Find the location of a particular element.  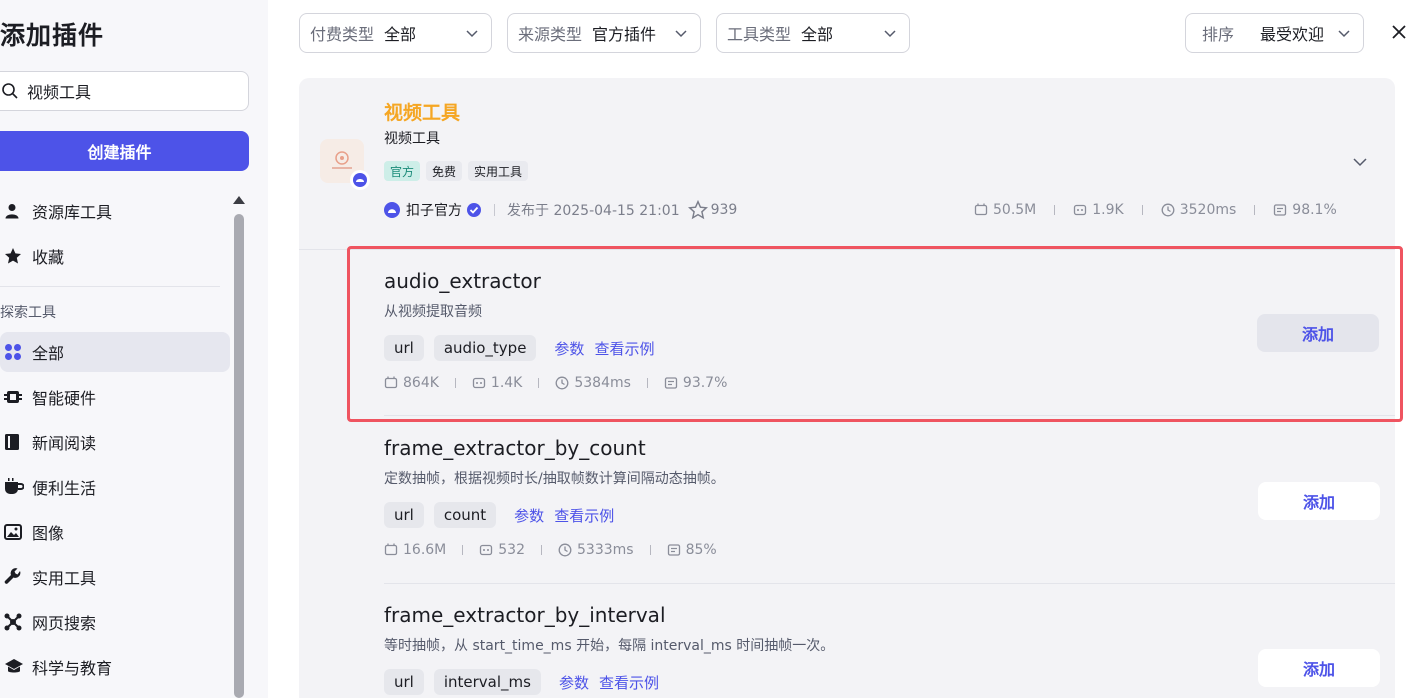

image-icon is located at coordinates (18, 532).